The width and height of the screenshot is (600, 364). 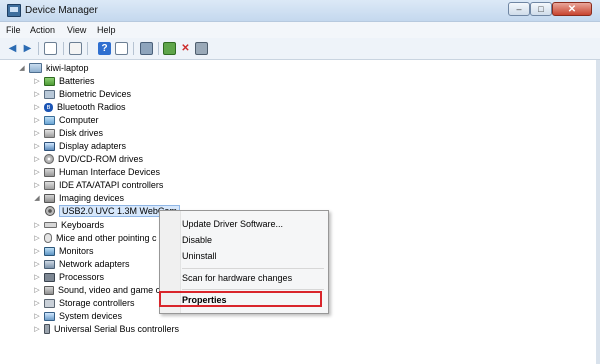 I want to click on close-button: ✕, so click(x=572, y=9).